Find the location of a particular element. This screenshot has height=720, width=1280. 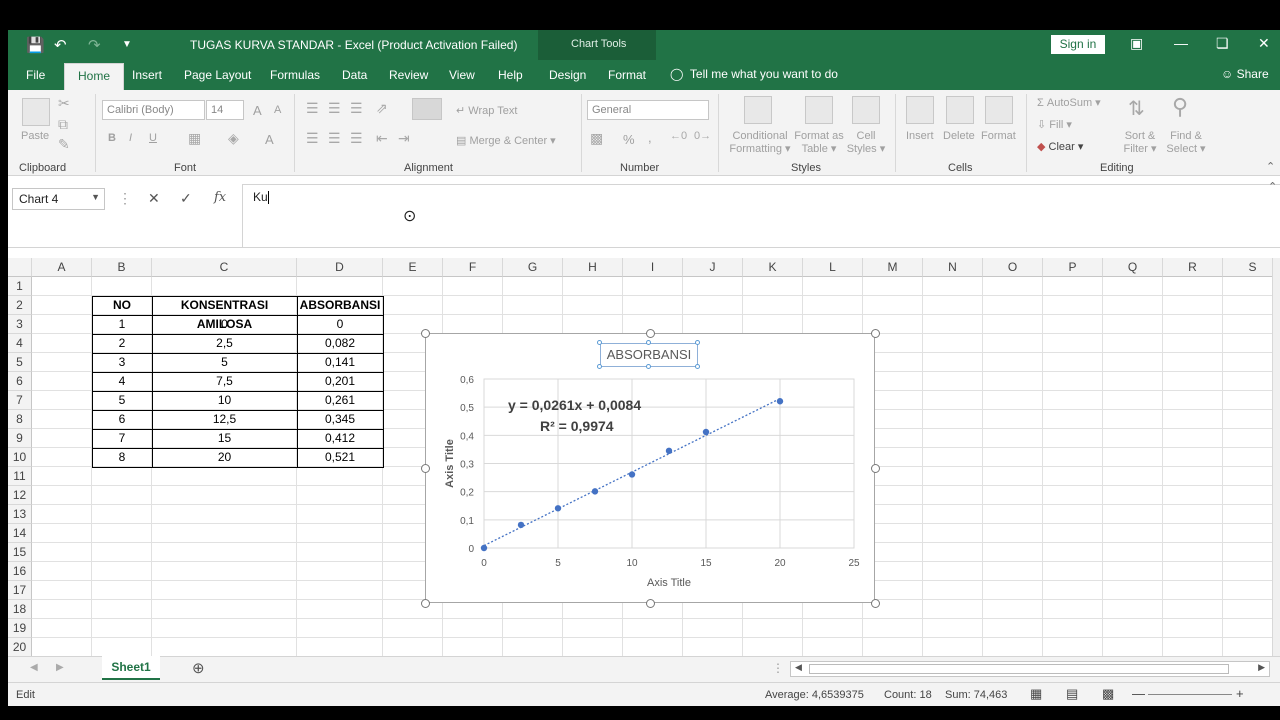

table-cell: 1 is located at coordinates (122, 324).